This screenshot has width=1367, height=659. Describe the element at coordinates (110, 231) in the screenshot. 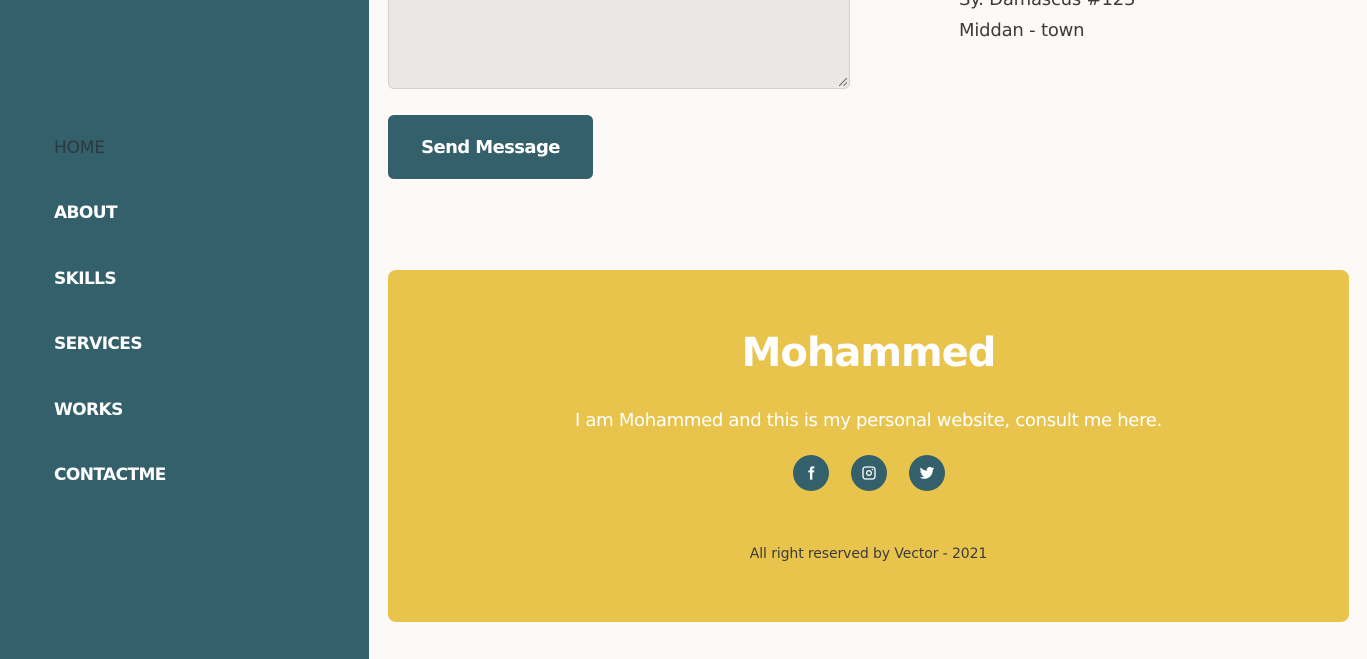

I see `nav-item-about: ABOUT` at that location.